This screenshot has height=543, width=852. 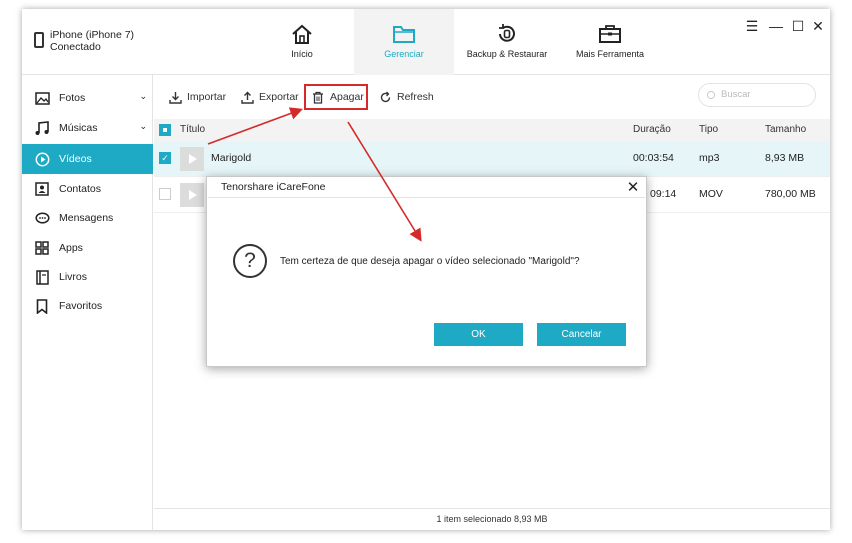 What do you see at coordinates (175, 97) in the screenshot?
I see `import-icon` at bounding box center [175, 97].